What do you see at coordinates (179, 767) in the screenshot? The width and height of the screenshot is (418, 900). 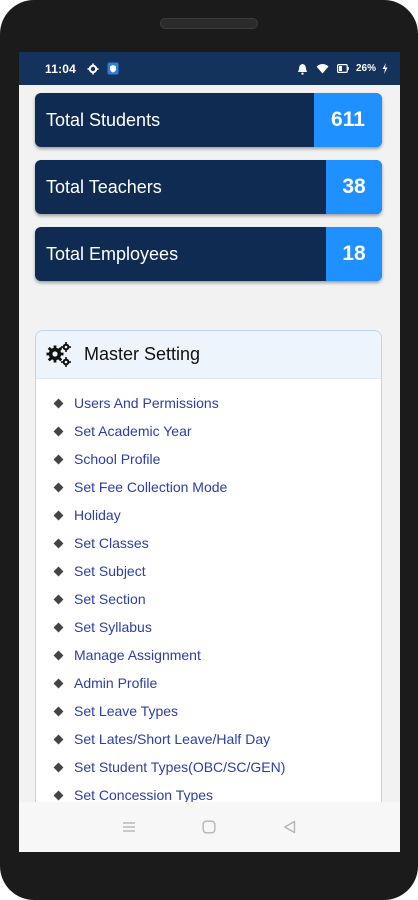 I see `menu-link: Set Student Types(OBC/SC/GEN)` at bounding box center [179, 767].